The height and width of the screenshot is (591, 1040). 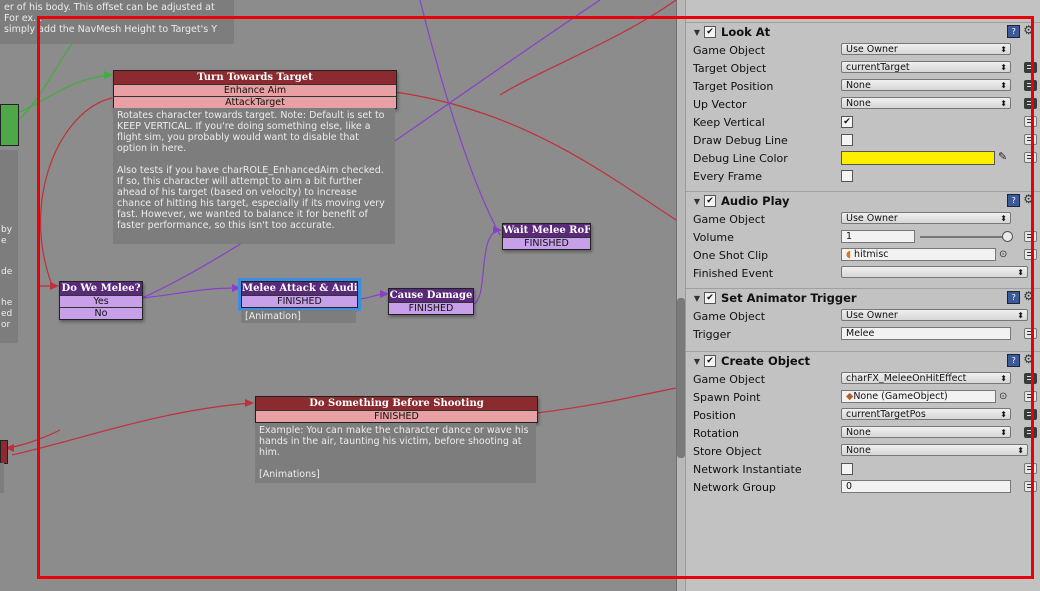 What do you see at coordinates (727, 397) in the screenshot?
I see `field-label: Spawn Point` at bounding box center [727, 397].